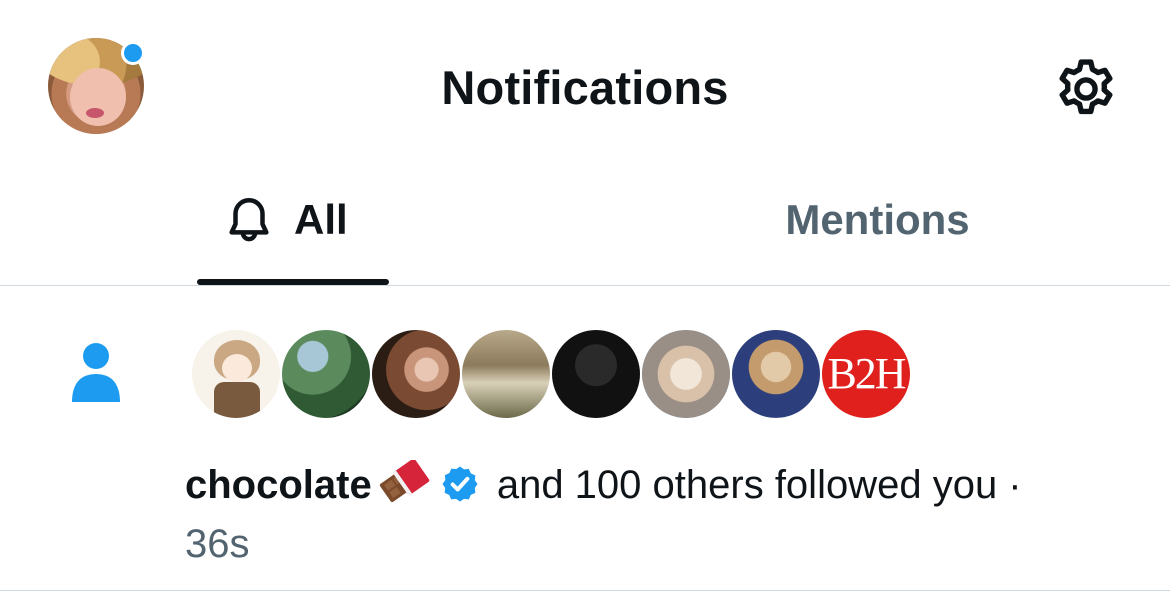 The height and width of the screenshot is (616, 1170). What do you see at coordinates (404, 481) in the screenshot?
I see `chocolate-bar-icon` at bounding box center [404, 481].